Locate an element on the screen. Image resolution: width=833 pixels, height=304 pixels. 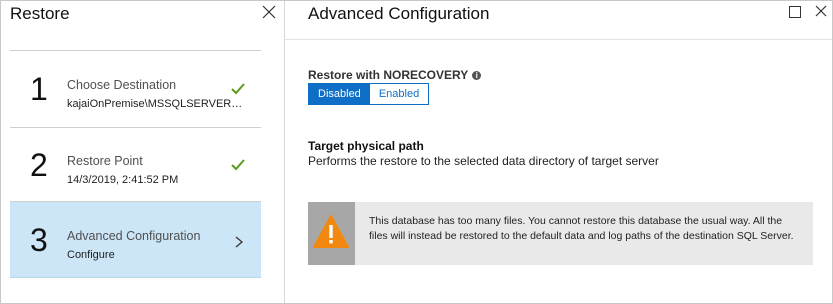
step-title: Choose Destination is located at coordinates (122, 85).